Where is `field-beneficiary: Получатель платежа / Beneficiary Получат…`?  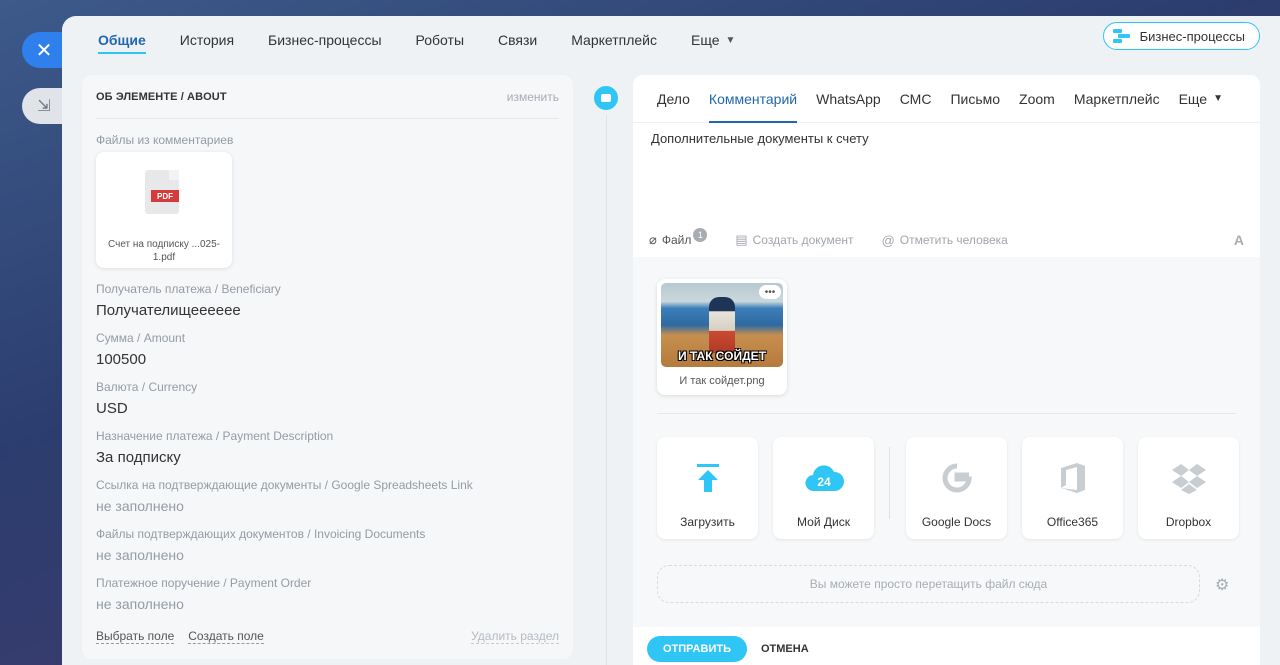
field-beneficiary: Получатель платежа / Beneficiary Получат… is located at coordinates (188, 300).